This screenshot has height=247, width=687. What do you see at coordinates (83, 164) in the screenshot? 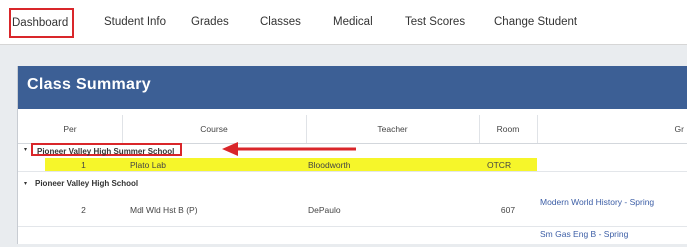
I see `cell-per: 1` at bounding box center [83, 164].